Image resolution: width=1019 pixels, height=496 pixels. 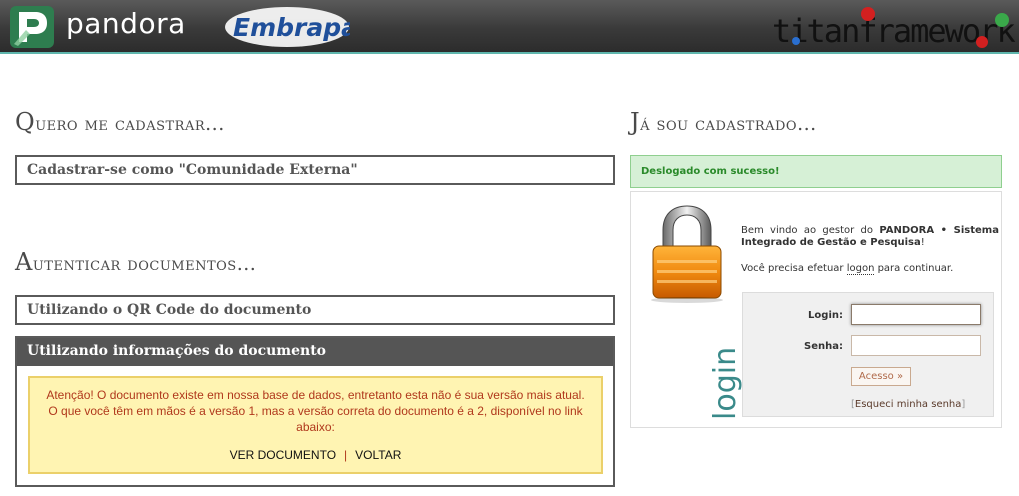 I want to click on password-input, so click(x=916, y=345).